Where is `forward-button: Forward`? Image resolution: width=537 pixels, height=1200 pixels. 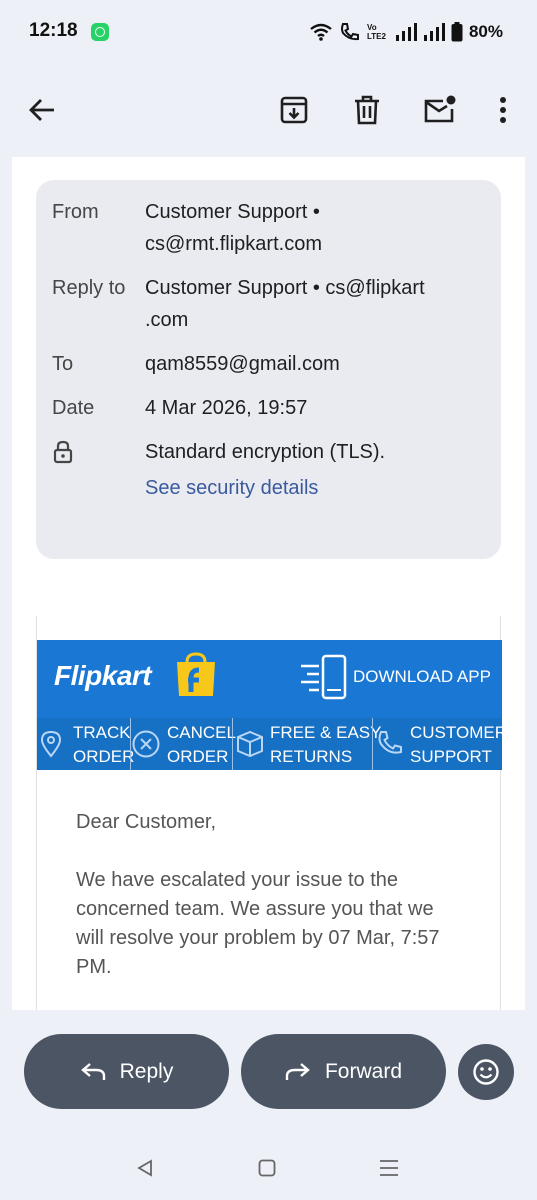 forward-button: Forward is located at coordinates (343, 1071).